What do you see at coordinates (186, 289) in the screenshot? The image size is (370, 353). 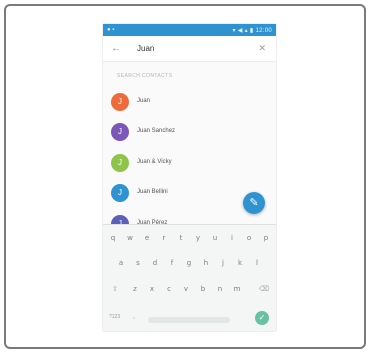 I see `key-v: v` at bounding box center [186, 289].